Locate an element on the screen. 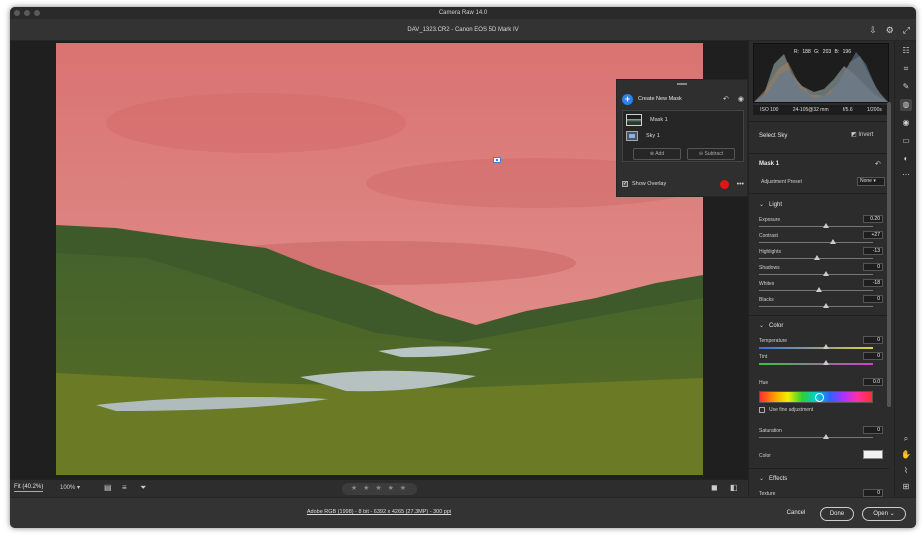 This screenshot has height=542, width=924. color-section-header: ⌄ Color is located at coordinates (771, 325).